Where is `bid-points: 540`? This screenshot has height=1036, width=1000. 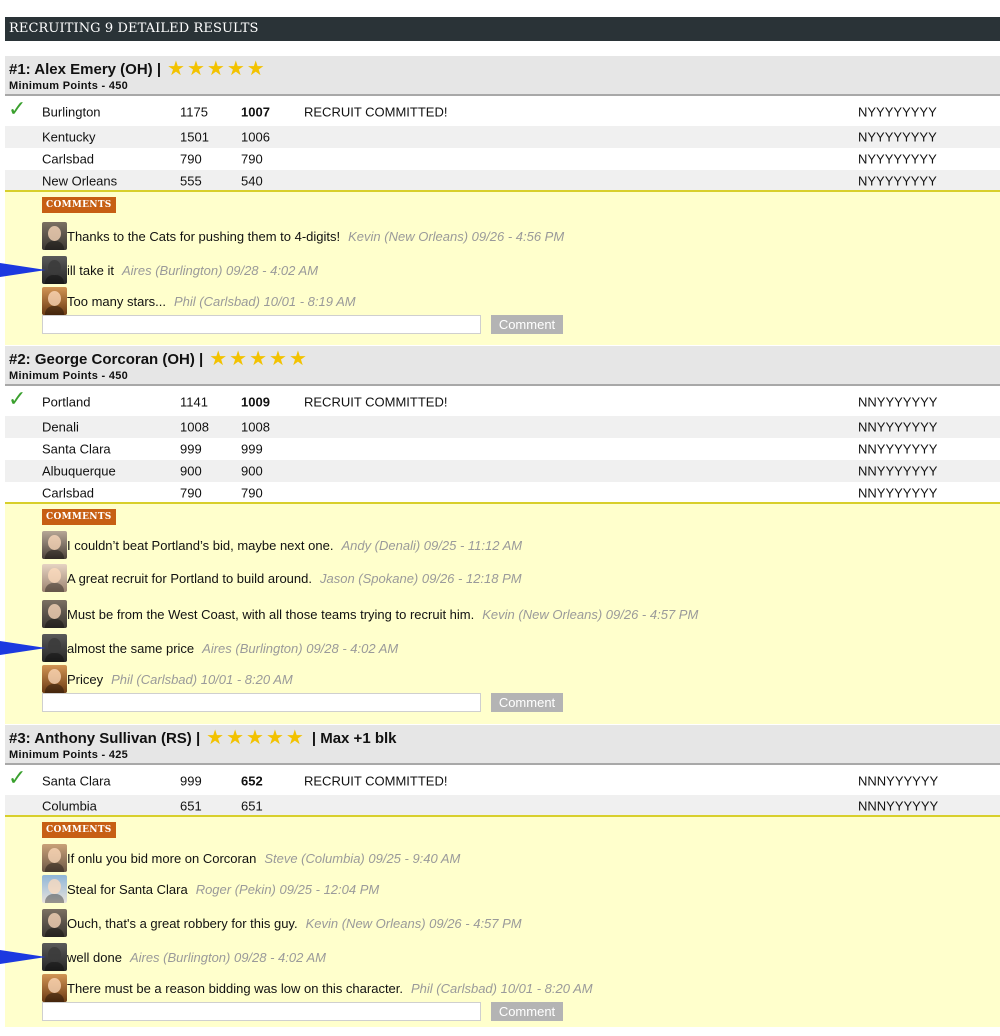
bid-points: 540 is located at coordinates (252, 181).